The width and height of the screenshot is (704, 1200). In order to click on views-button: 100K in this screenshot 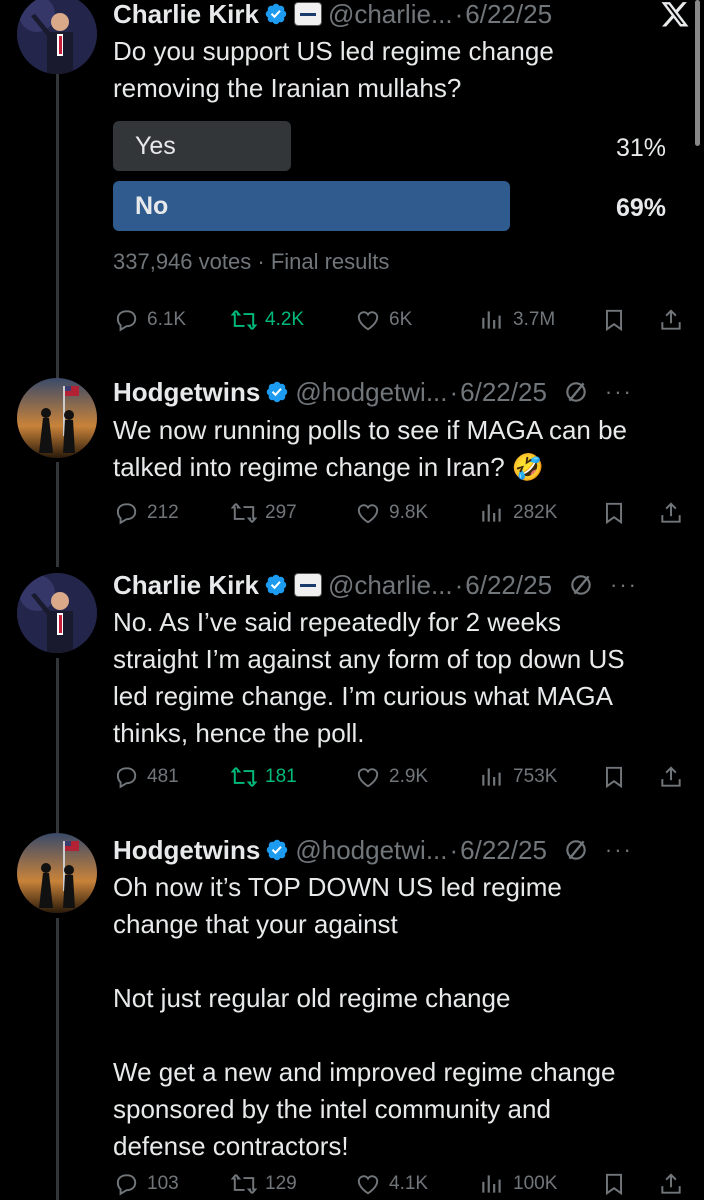, I will do `click(518, 1184)`.